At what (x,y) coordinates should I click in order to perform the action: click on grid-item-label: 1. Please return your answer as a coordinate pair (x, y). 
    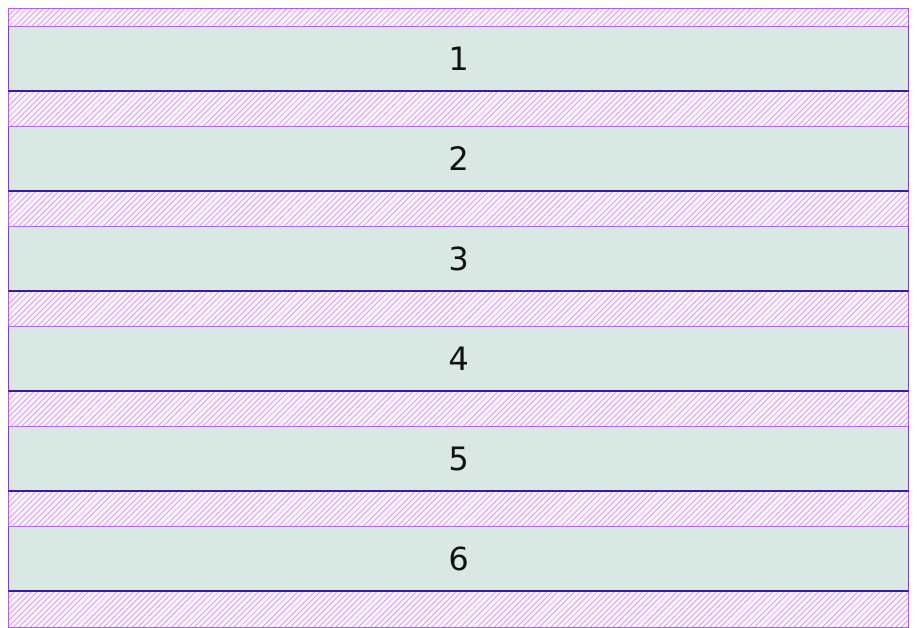
    Looking at the image, I should click on (458, 58).